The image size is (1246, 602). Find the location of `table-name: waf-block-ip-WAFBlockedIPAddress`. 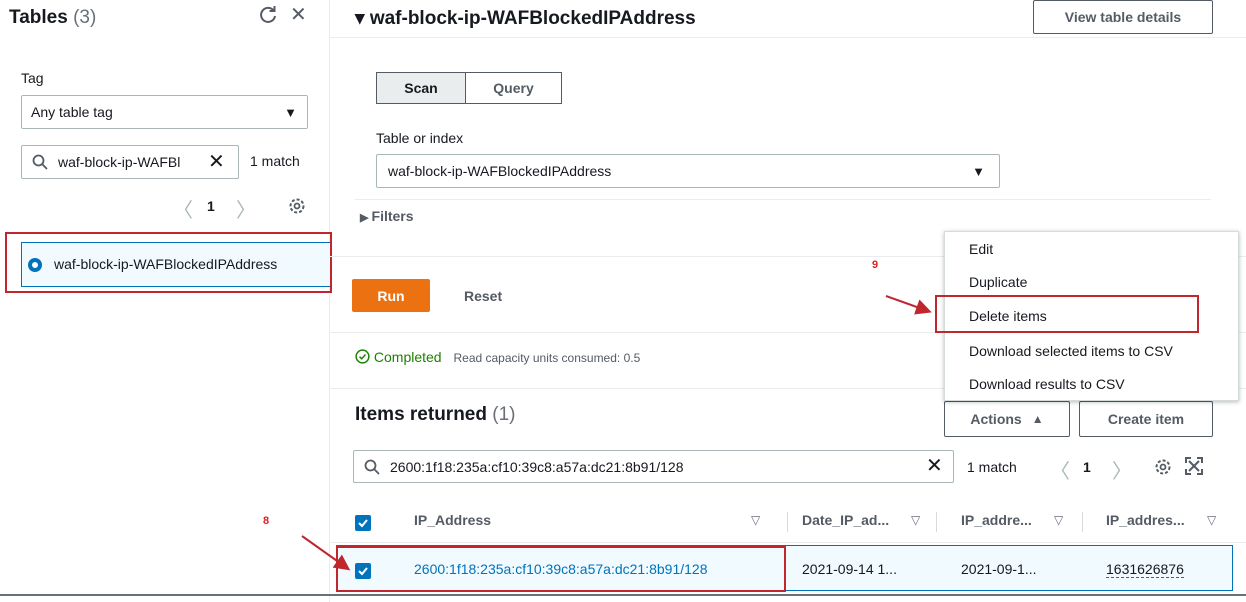

table-name: waf-block-ip-WAFBlockedIPAddress is located at coordinates (532, 18).